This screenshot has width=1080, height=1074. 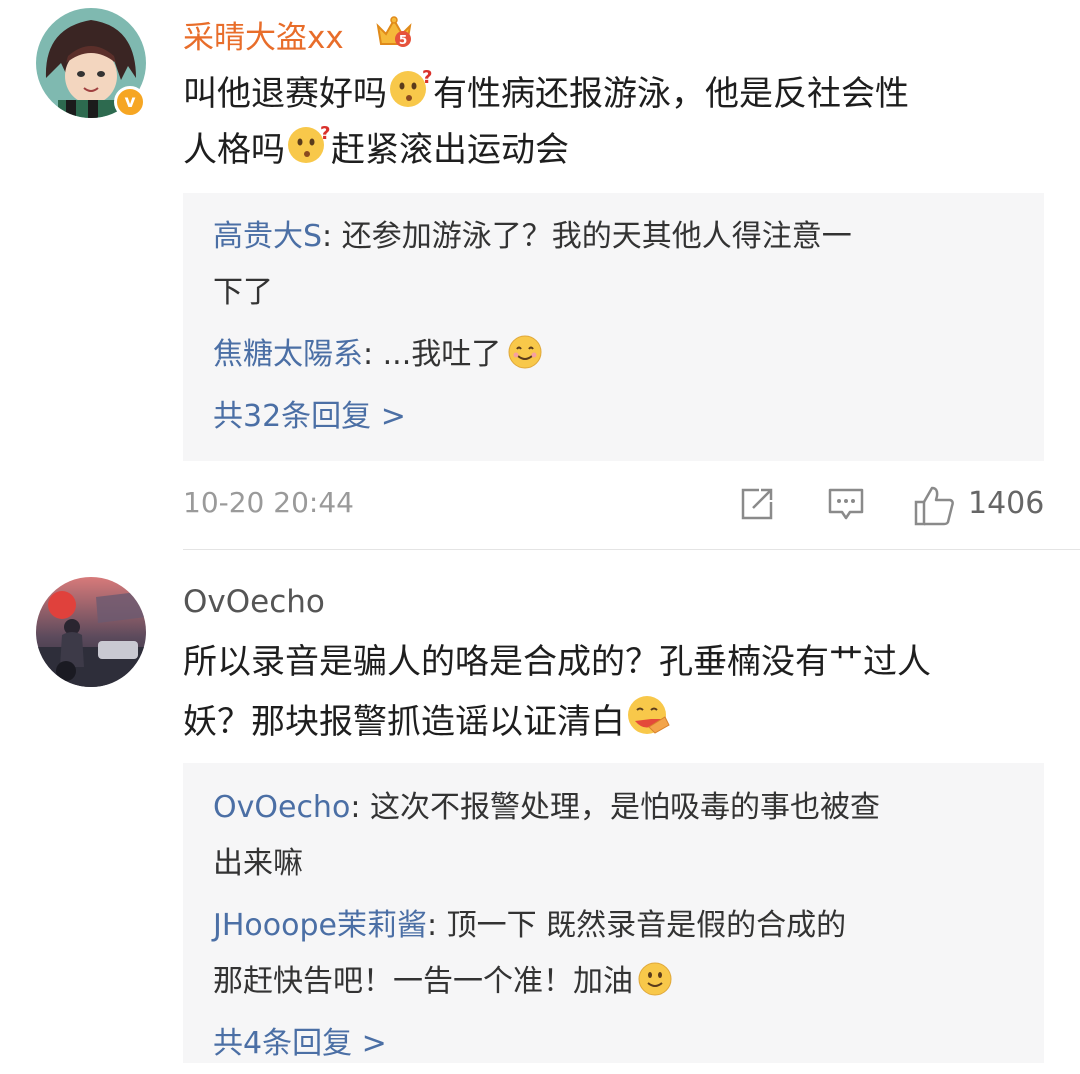 I want to click on reply-line: 高贵大S: 还参加游泳了？我的天其他人得注意一, so click(x=532, y=236).